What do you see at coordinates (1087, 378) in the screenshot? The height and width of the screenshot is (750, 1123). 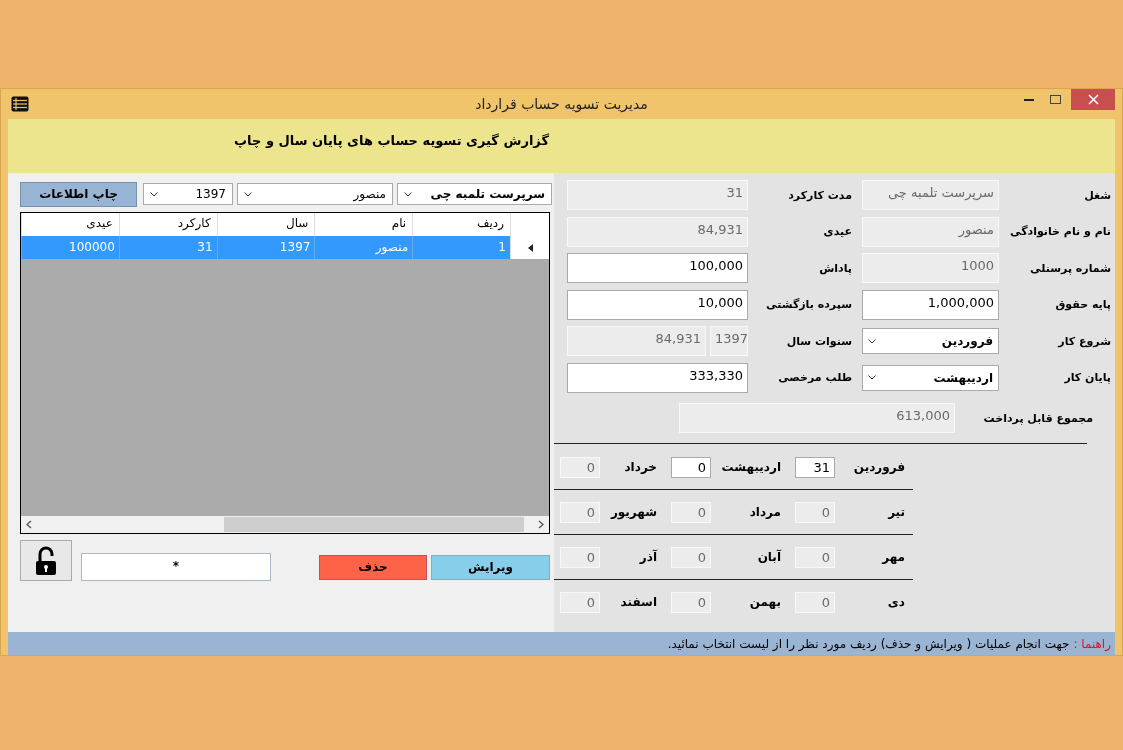 I see `field-label: پایان کار` at bounding box center [1087, 378].